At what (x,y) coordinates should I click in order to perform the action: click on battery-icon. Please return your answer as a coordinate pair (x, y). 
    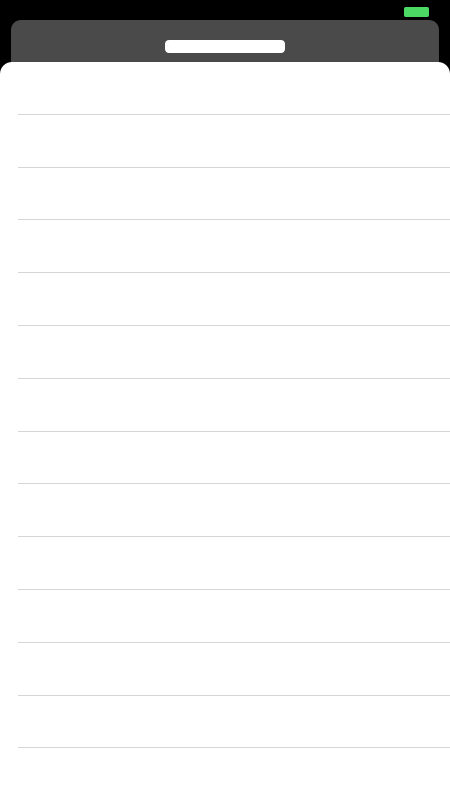
    Looking at the image, I should click on (416, 12).